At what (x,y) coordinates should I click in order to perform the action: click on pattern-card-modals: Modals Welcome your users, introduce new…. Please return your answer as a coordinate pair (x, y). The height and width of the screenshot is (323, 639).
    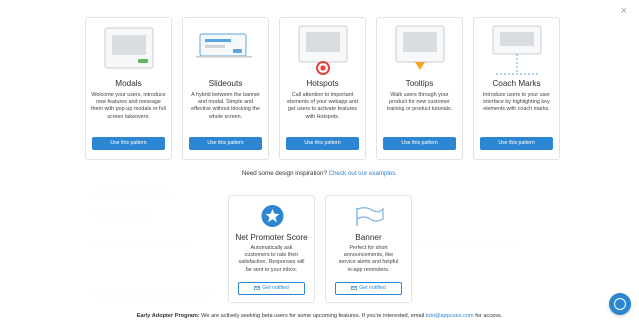
    Looking at the image, I should click on (128, 88).